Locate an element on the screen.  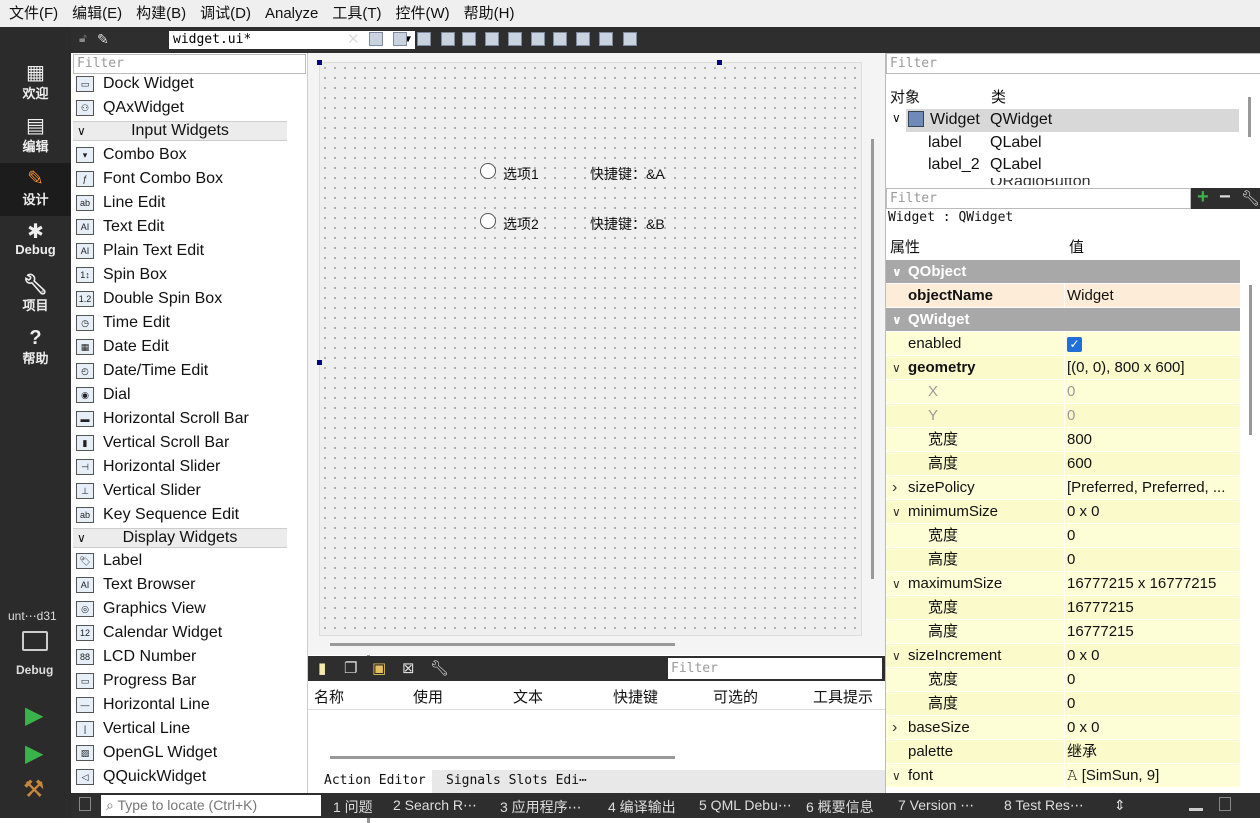
widget-filter-input: Filter is located at coordinates (189, 64).